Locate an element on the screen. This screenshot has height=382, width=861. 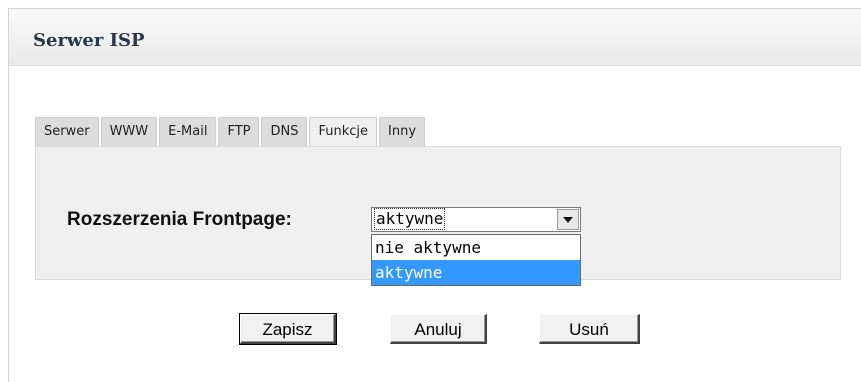
cancel-button: Anuluj is located at coordinates (438, 329).